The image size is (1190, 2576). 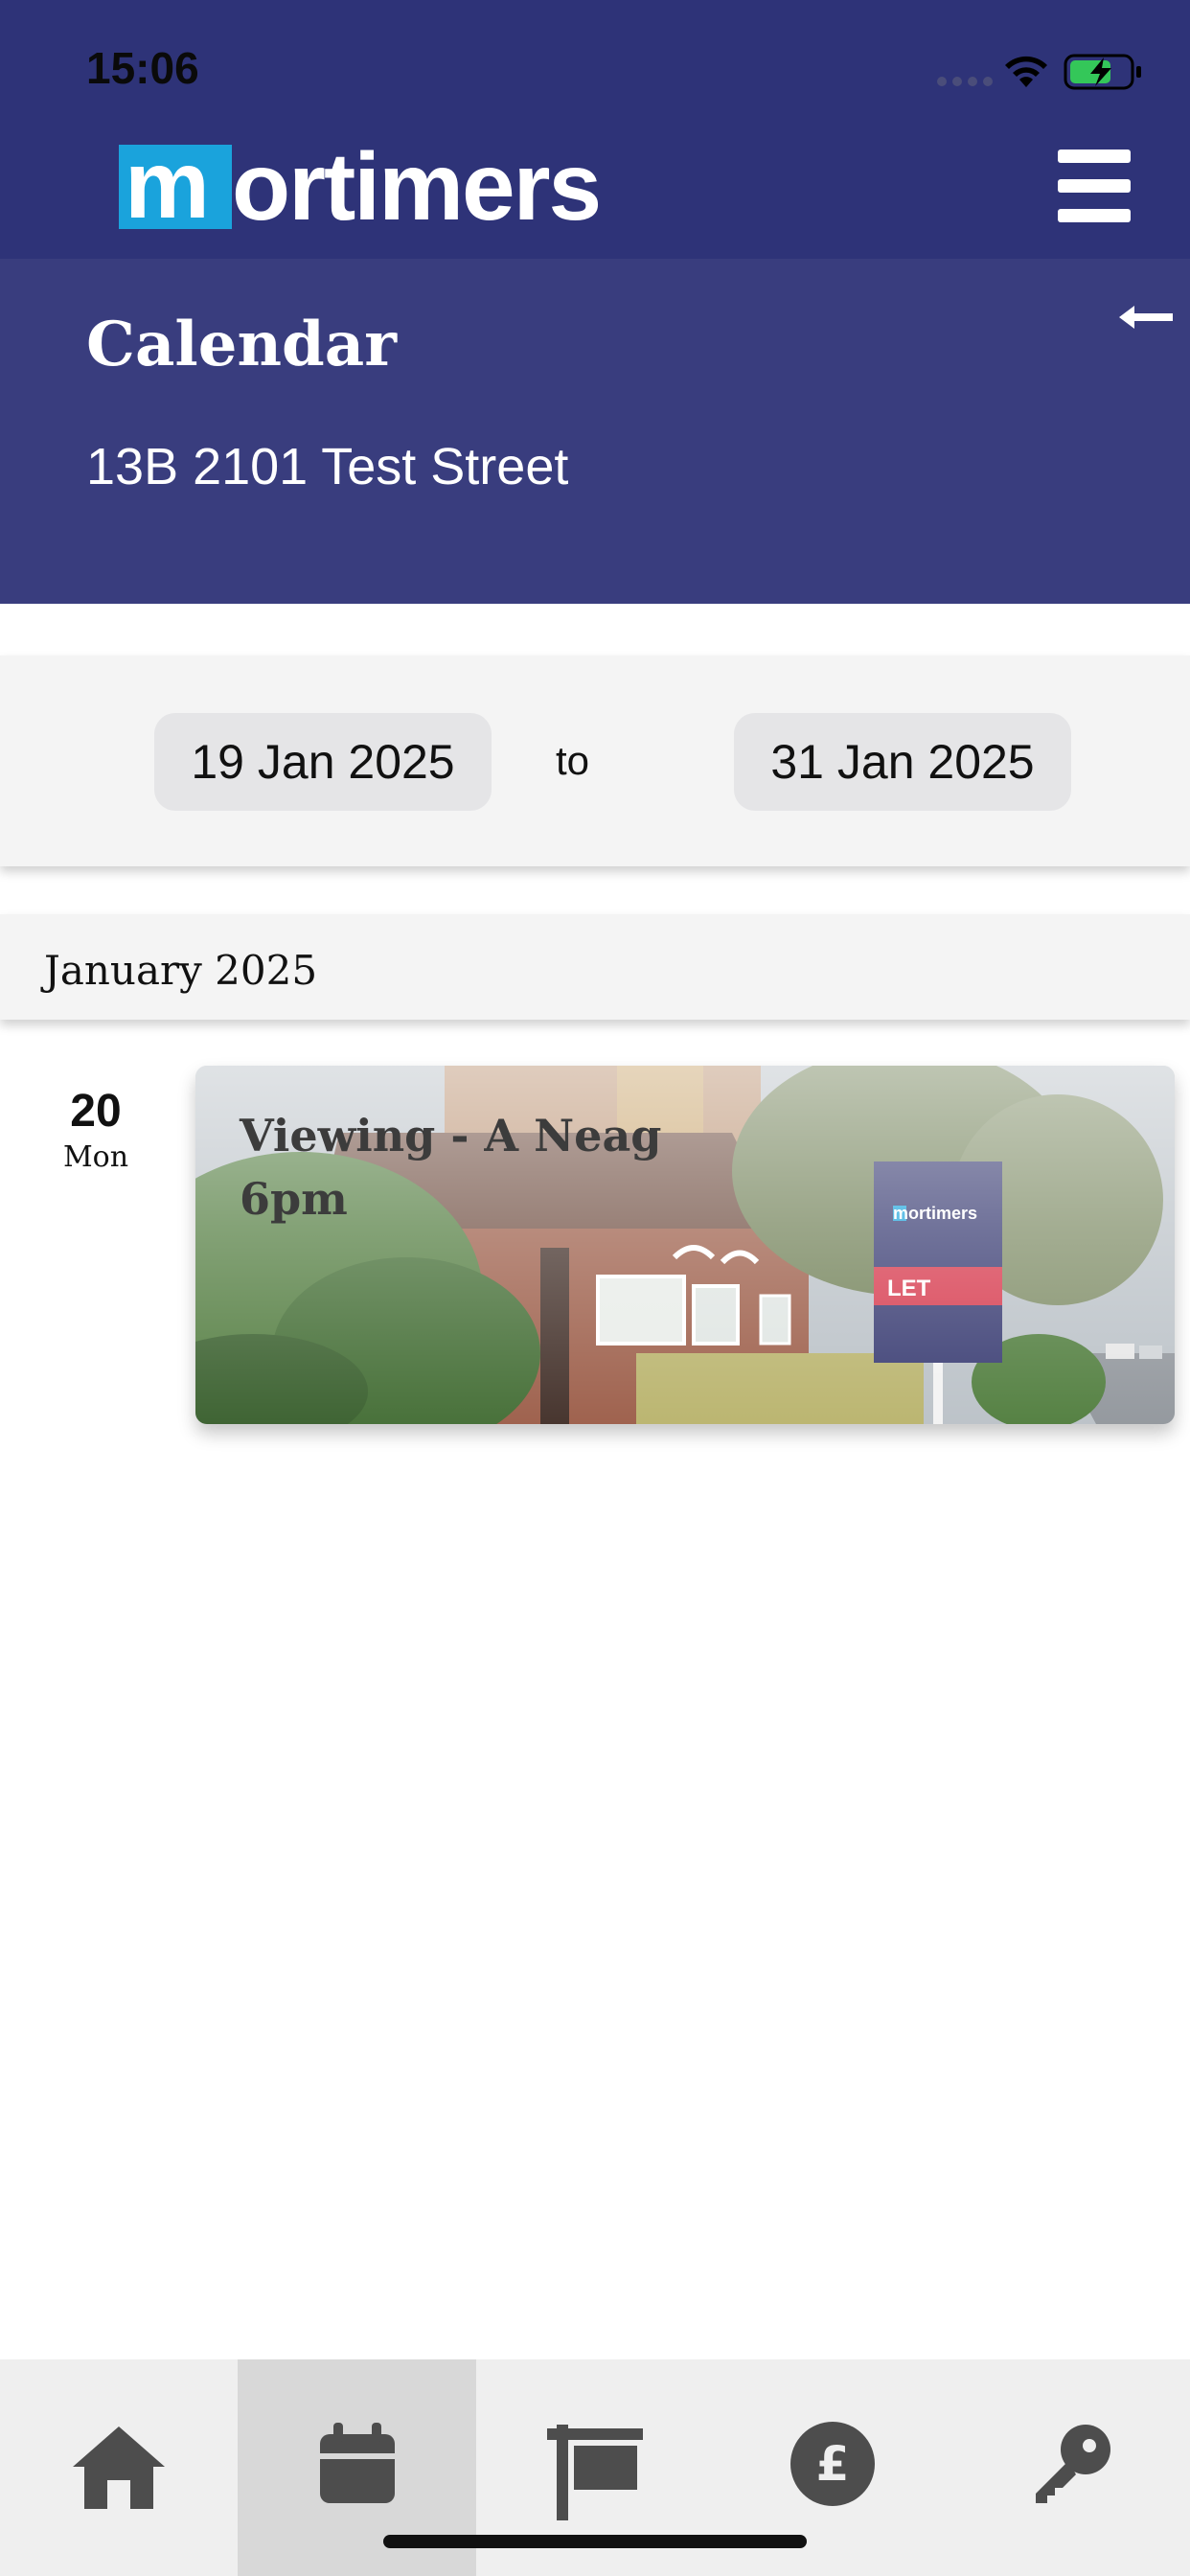 I want to click on mortimers-logo: m ortimers, so click(x=360, y=187).